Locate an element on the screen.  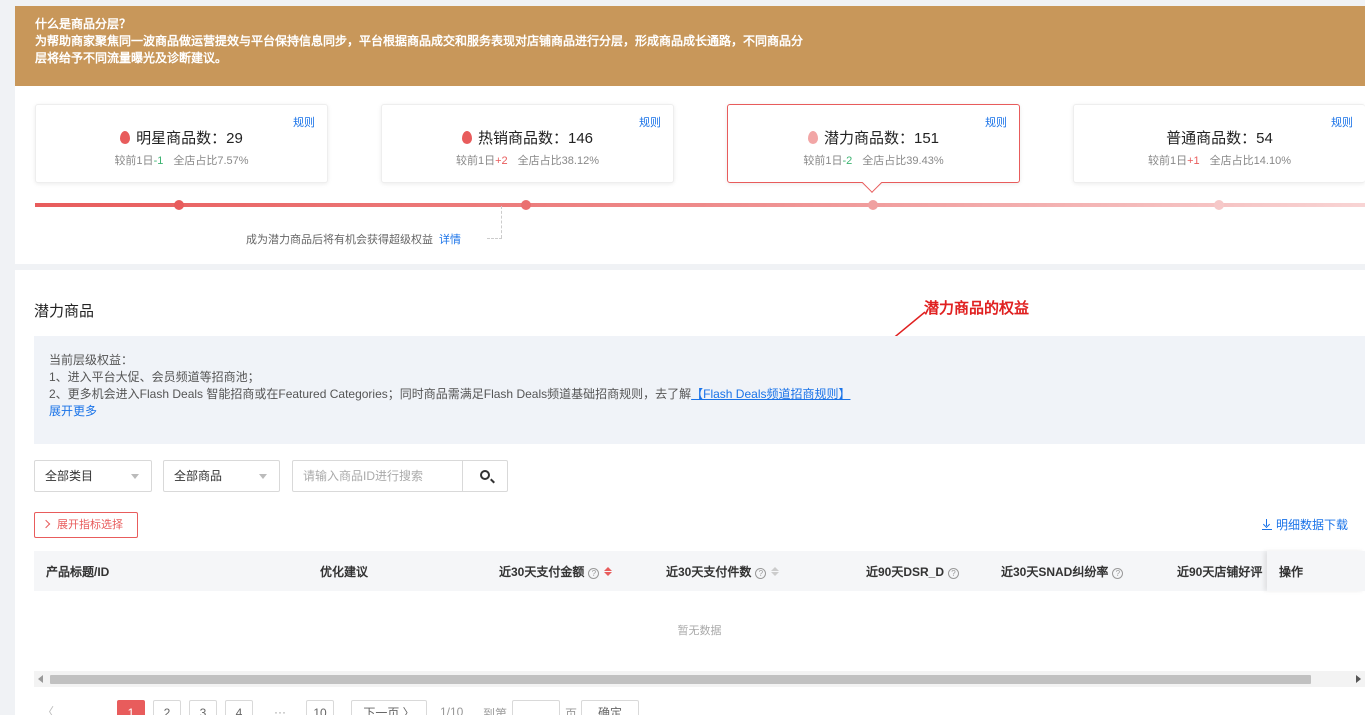
benefits-heading: 当前层级权益： is located at coordinates (91, 360).